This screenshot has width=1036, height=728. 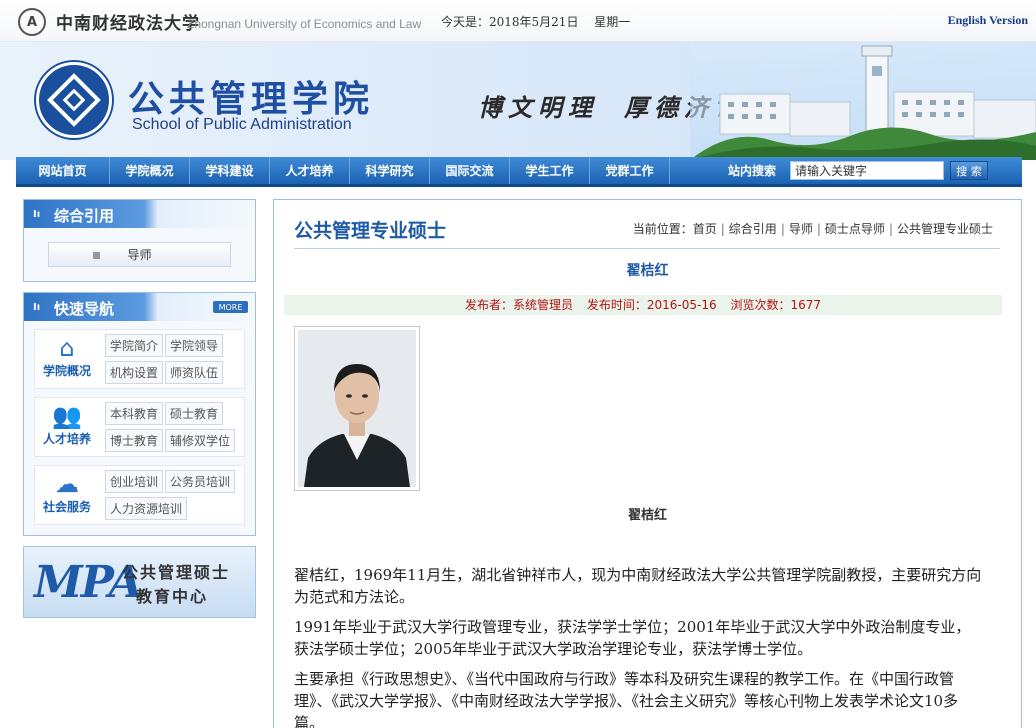 I want to click on link-hr-training: 人力资源培训, so click(x=146, y=508).